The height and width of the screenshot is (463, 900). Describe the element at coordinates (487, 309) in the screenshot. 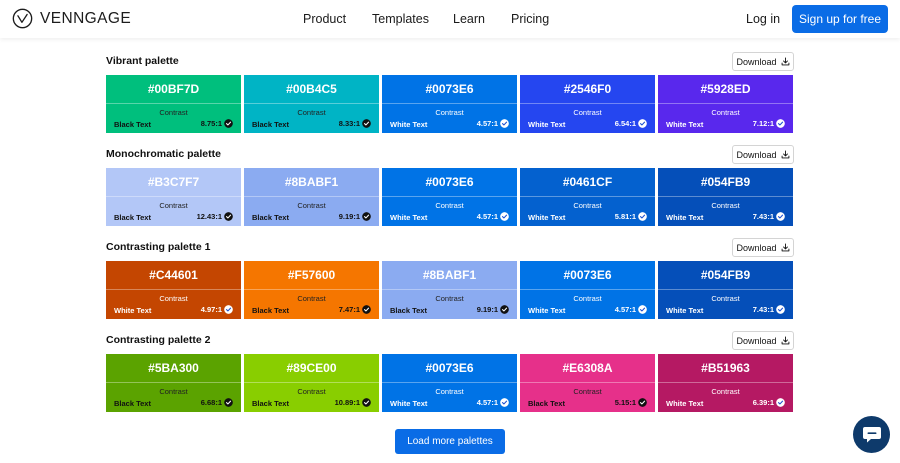

I see `contrast-ratio-value: 9.19:1` at that location.